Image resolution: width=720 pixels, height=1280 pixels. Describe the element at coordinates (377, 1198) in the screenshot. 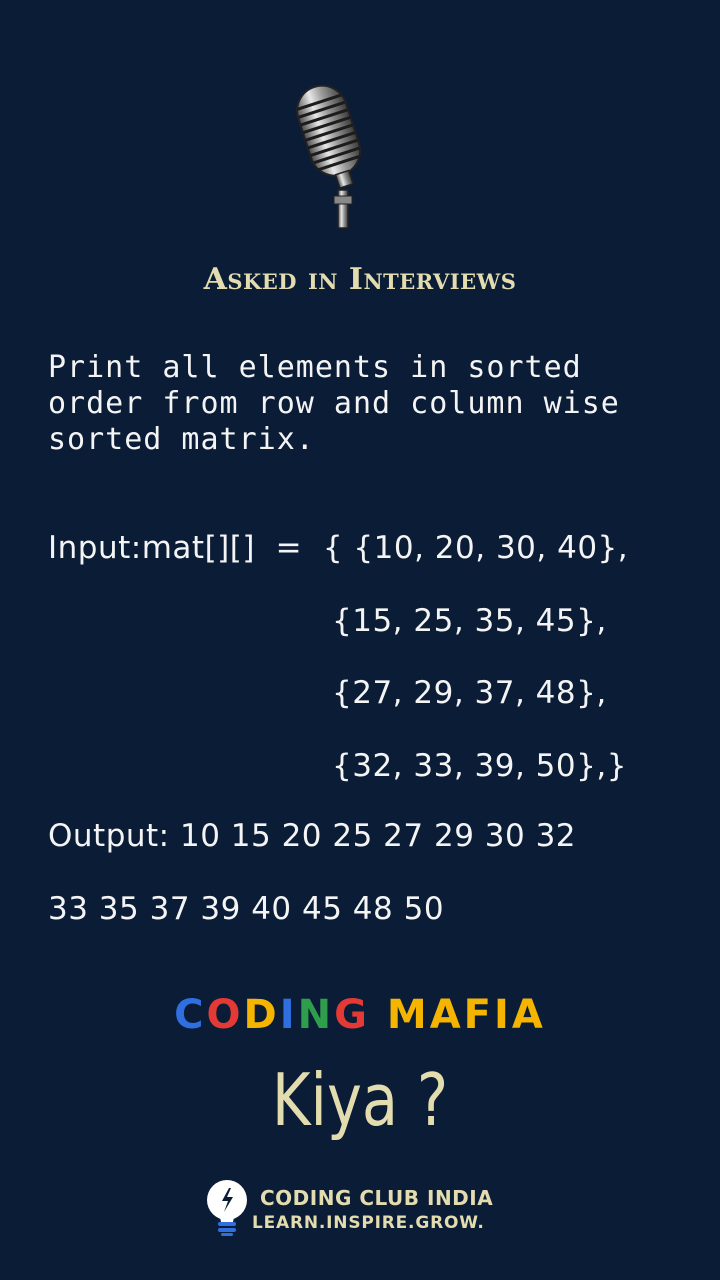

I see `club-name: CODING CLUB INDIA` at that location.